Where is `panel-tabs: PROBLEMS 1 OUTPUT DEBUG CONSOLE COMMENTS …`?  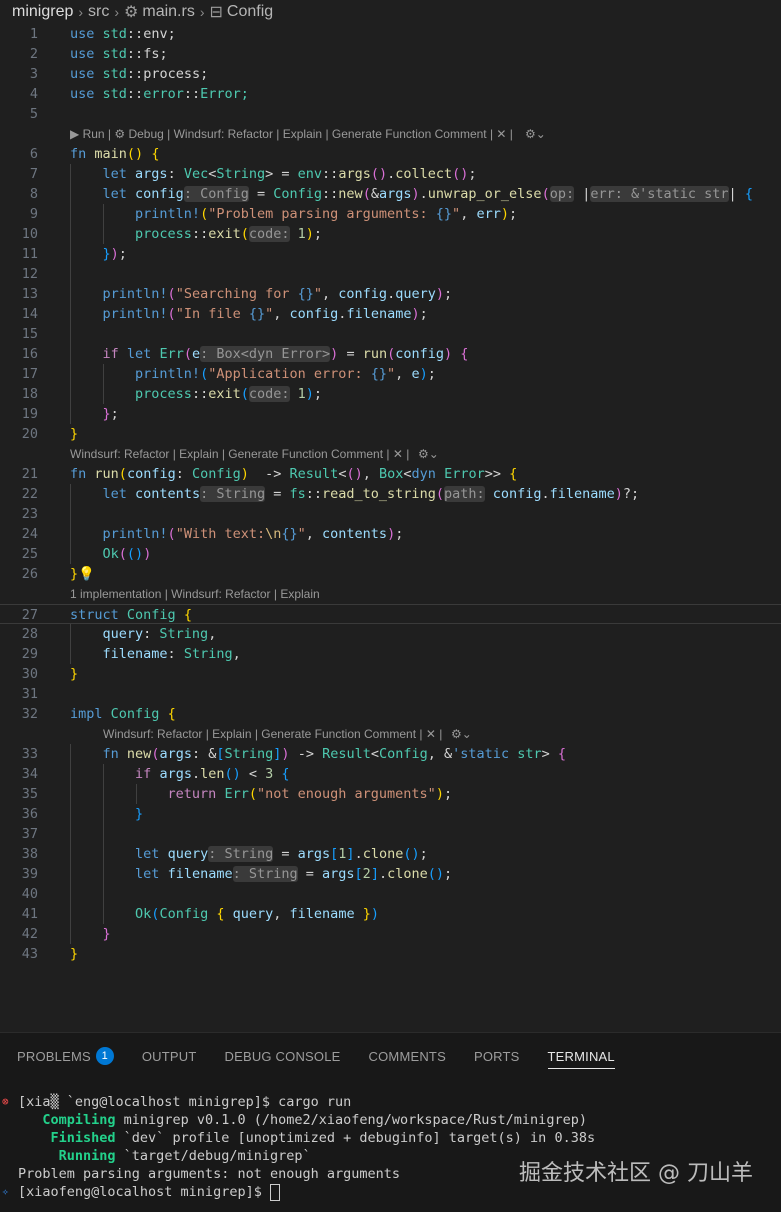
panel-tabs: PROBLEMS 1 OUTPUT DEBUG CONSOLE COMMENTS … is located at coordinates (390, 1056).